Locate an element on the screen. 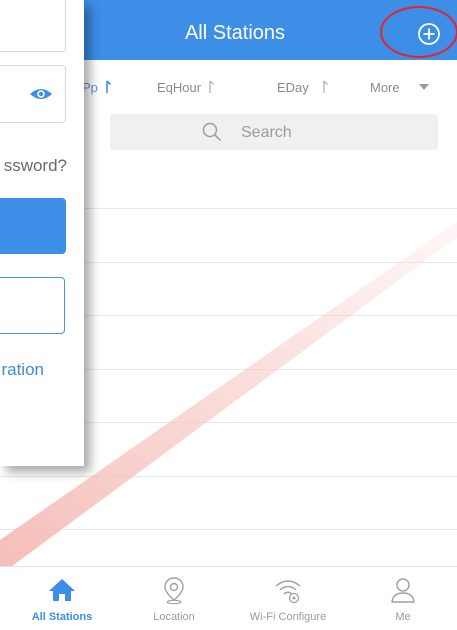  login-screen-overlay: ssword? ration is located at coordinates (42, 233).